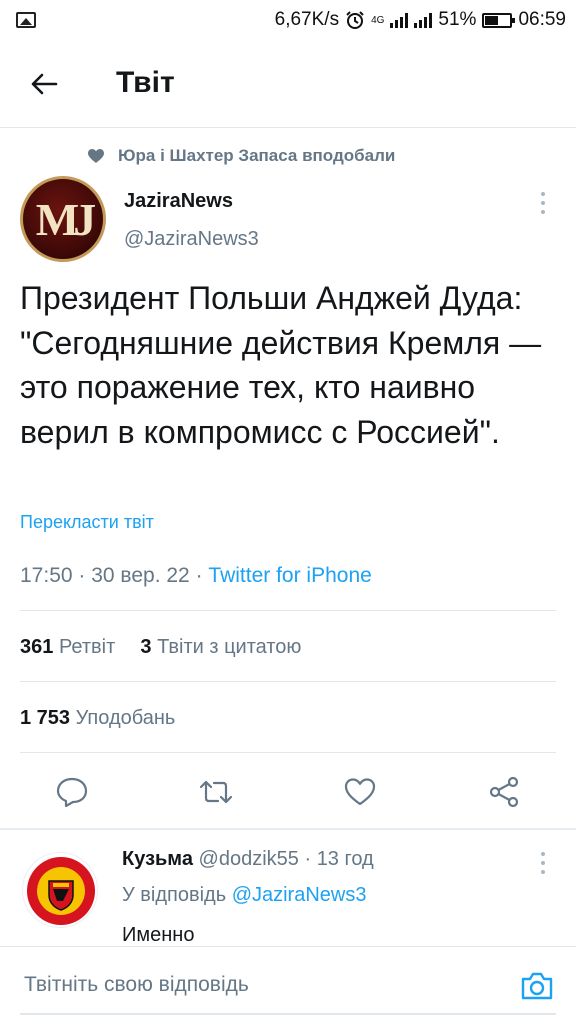 The height and width of the screenshot is (1024, 576). I want to click on camera-icon, so click(537, 986).